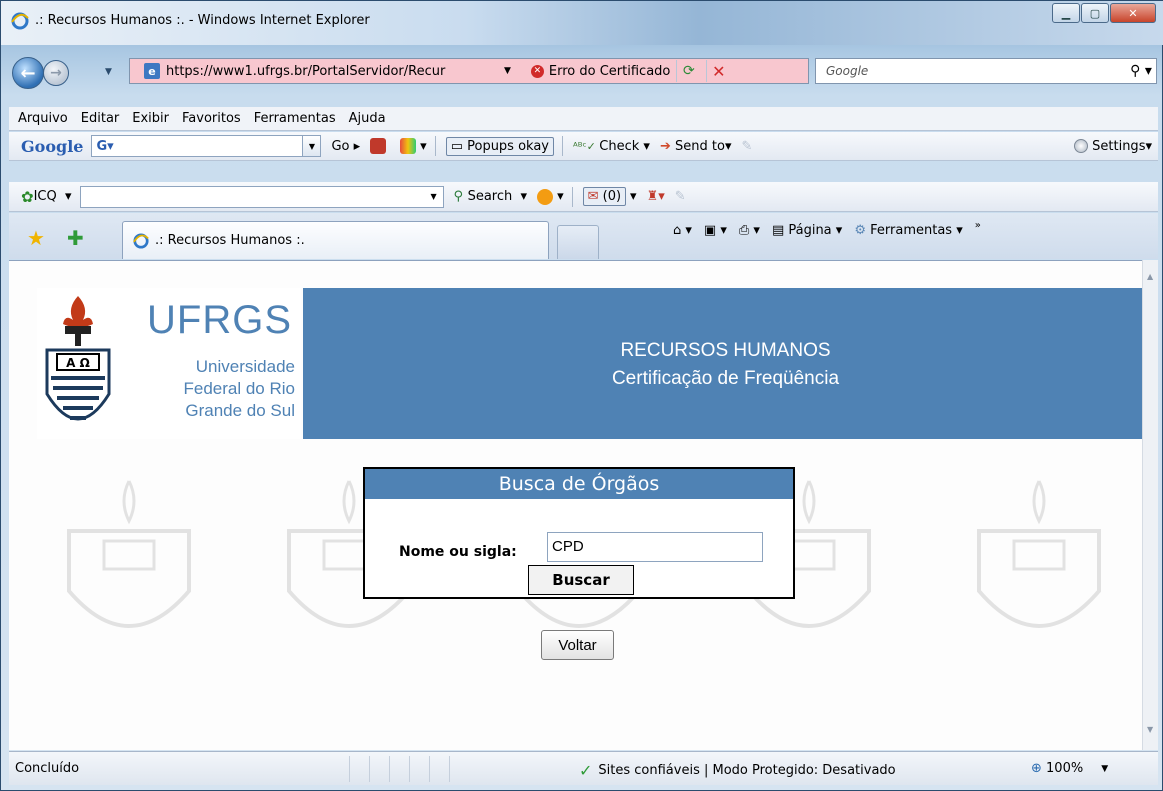  I want to click on menu-arquivo: Arquivo, so click(43, 118).